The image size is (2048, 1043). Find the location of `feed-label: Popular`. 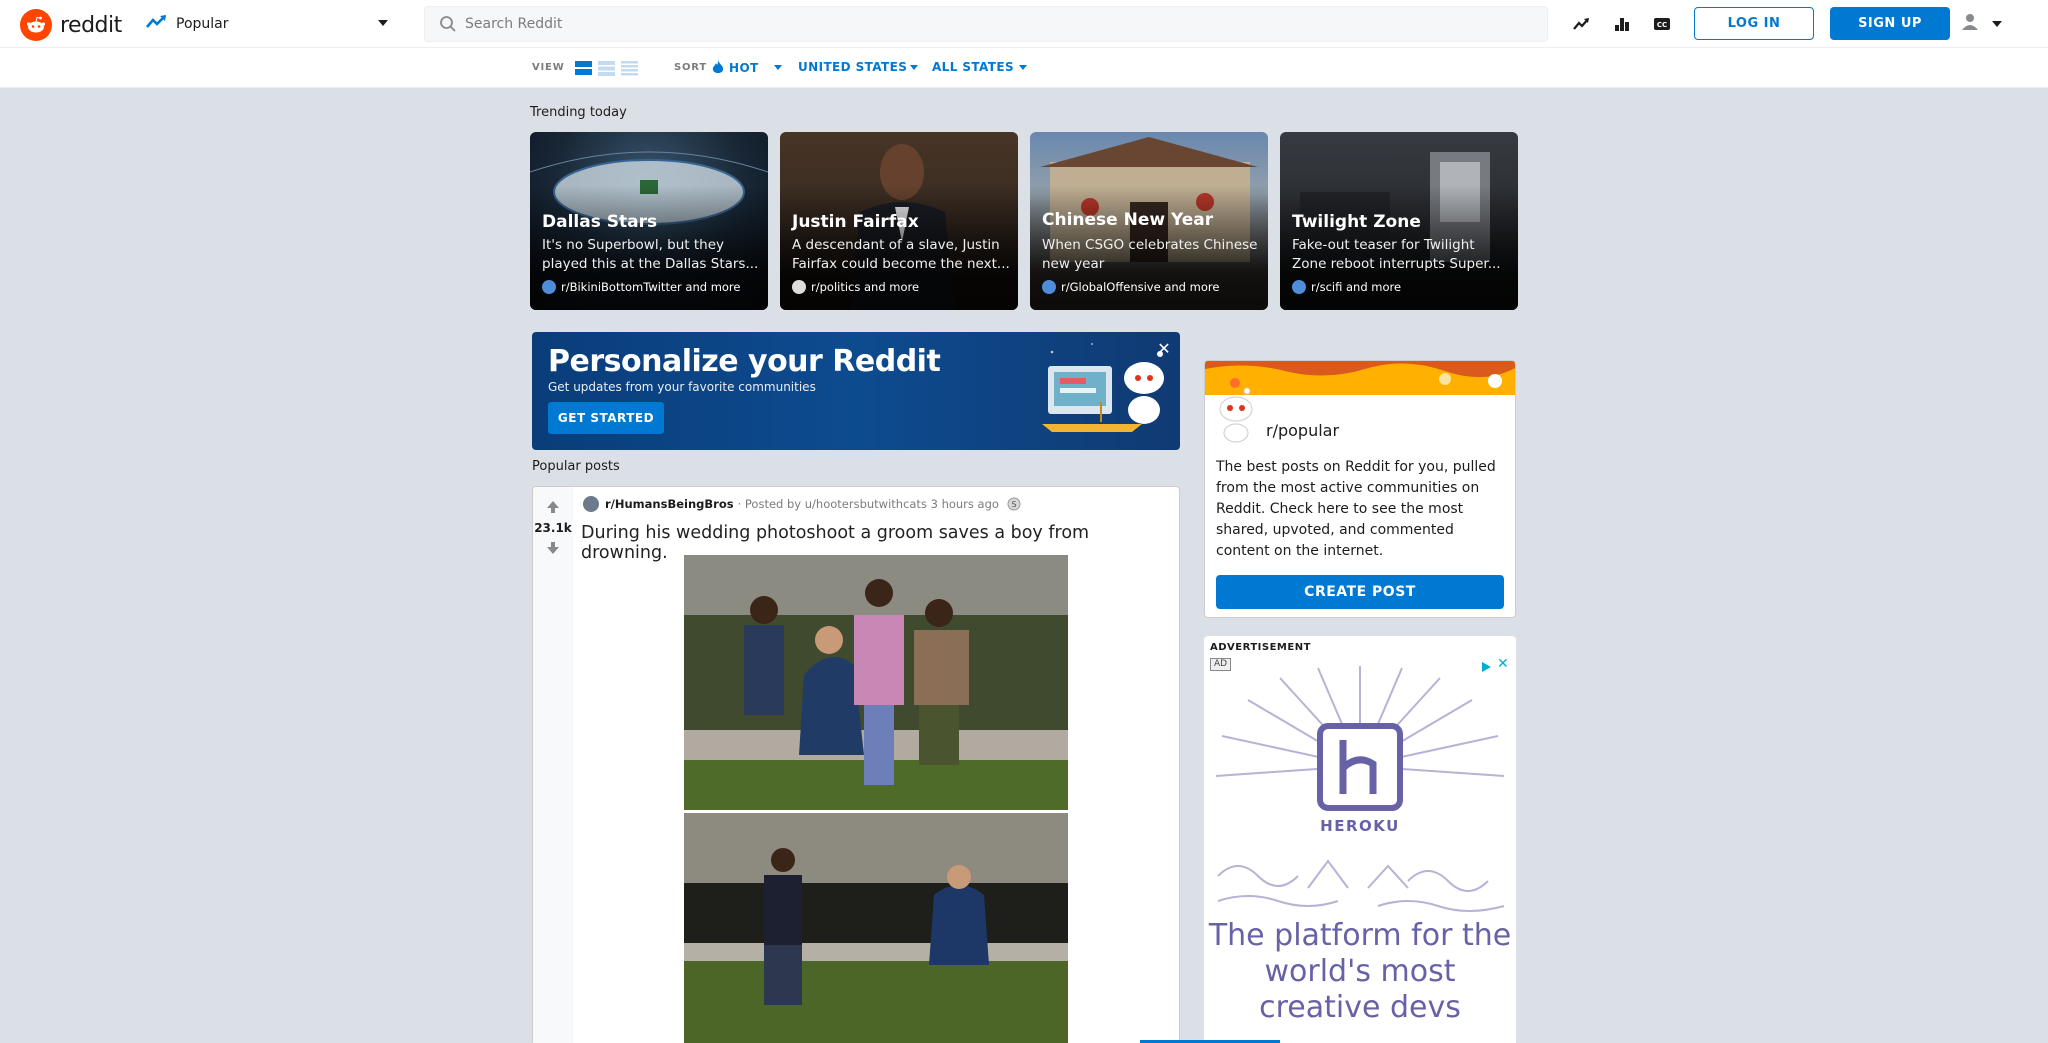

feed-label: Popular is located at coordinates (202, 24).